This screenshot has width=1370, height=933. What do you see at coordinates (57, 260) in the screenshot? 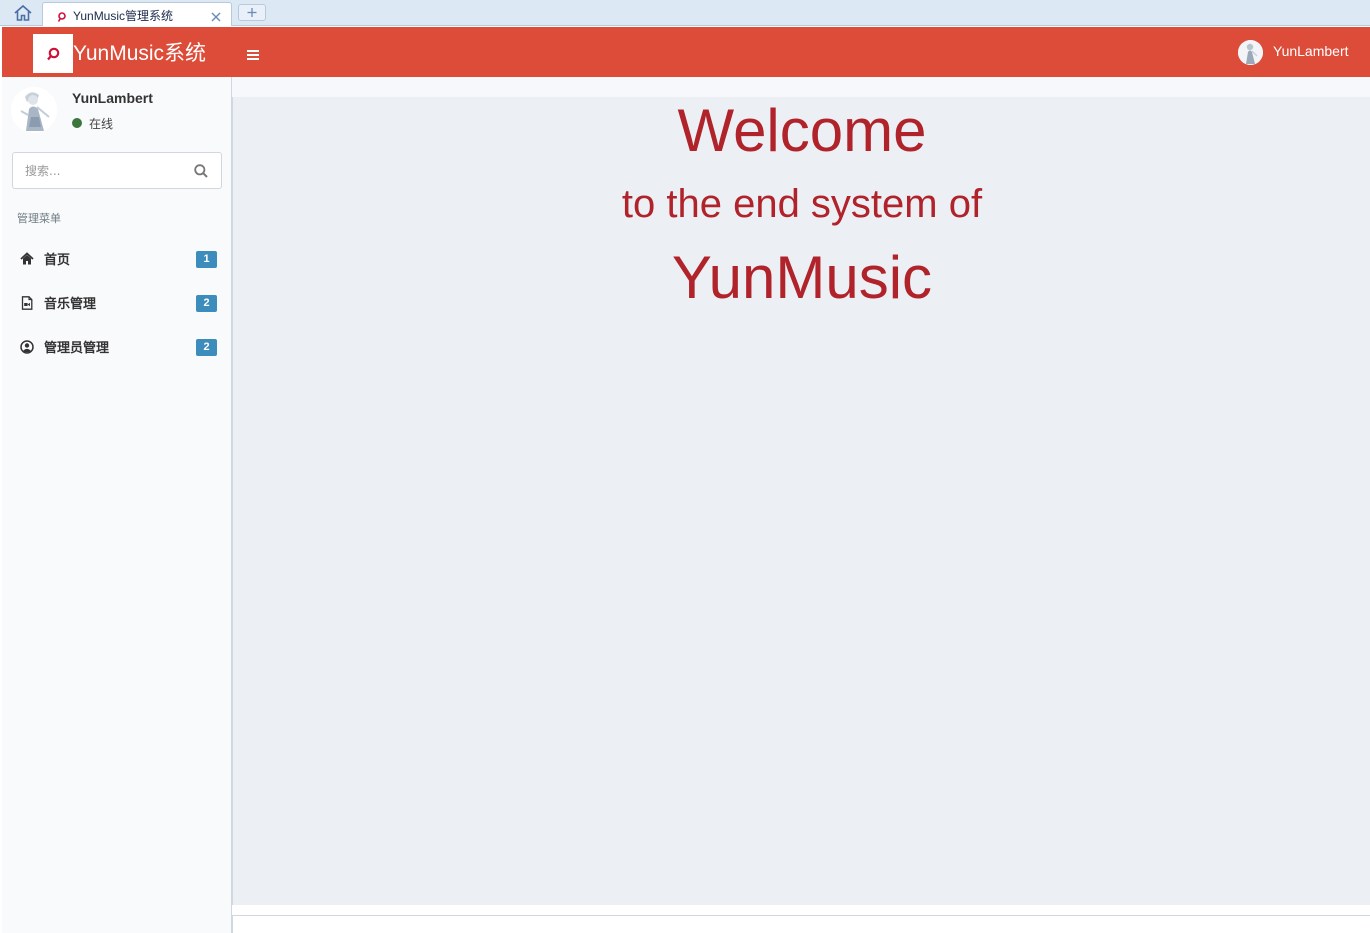
I see `sidebar-item-label: 首页` at bounding box center [57, 260].